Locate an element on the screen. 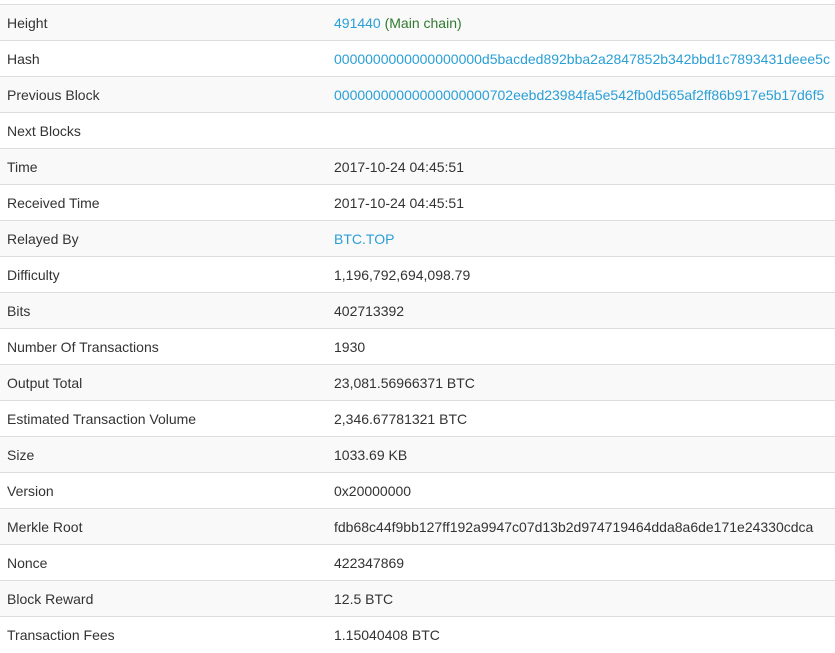 Image resolution: width=835 pixels, height=653 pixels. row-value-output-total: 23,081.56966371 BTC is located at coordinates (581, 382).